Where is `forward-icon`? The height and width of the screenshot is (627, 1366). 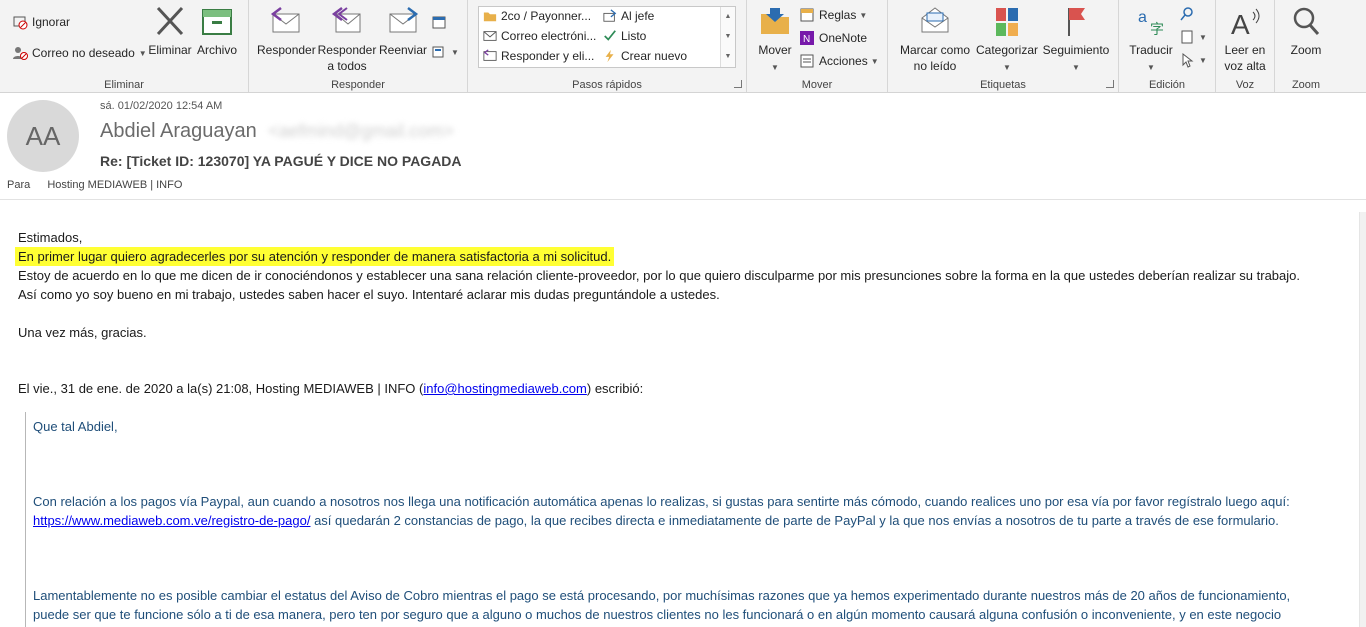 forward-icon is located at coordinates (404, 20).